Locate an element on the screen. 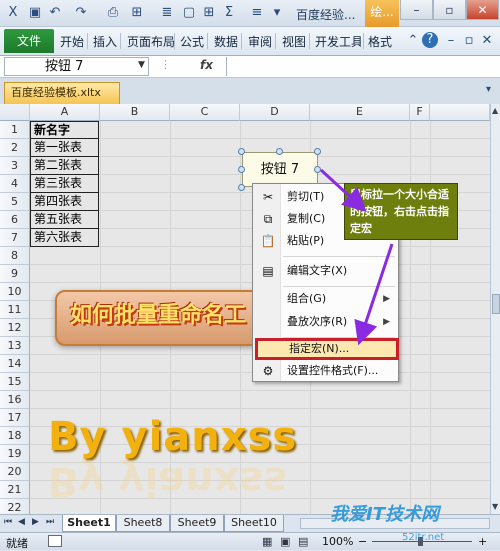 This screenshot has width=500, height=551. prev-sheet-icon: ◀ is located at coordinates (21, 522).